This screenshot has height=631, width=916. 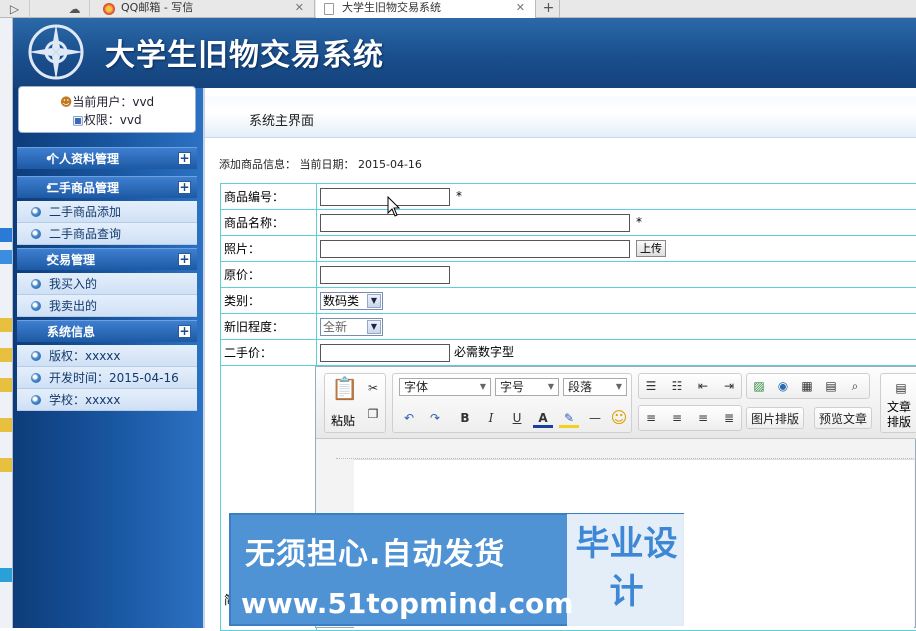 What do you see at coordinates (66, 102) in the screenshot?
I see `user-icon: ☻` at bounding box center [66, 102].